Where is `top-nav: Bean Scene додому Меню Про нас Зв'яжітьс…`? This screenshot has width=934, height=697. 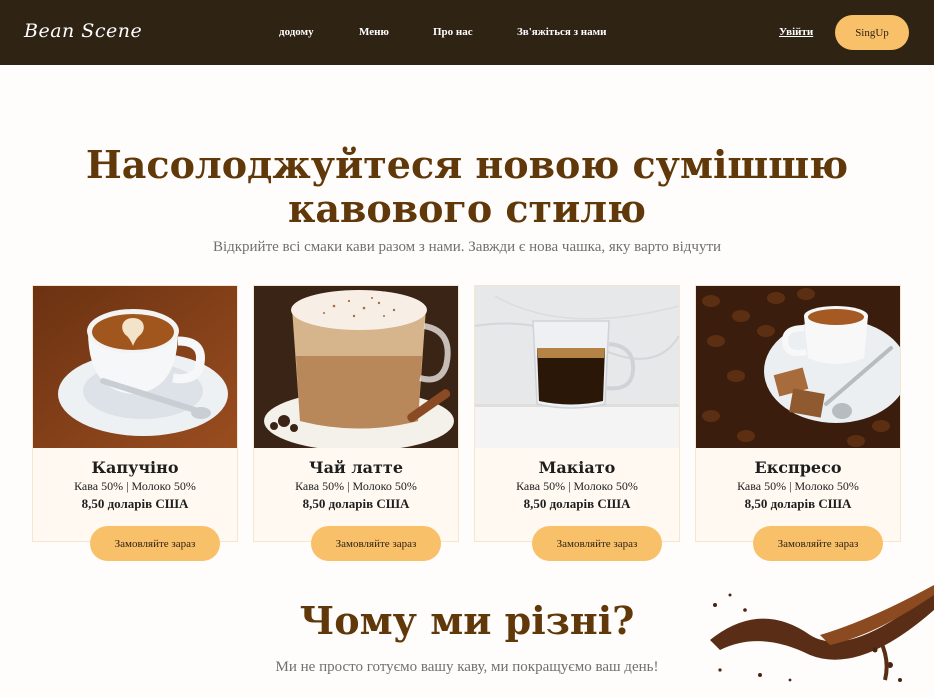 top-nav: Bean Scene додому Меню Про нас Зв'яжітьс… is located at coordinates (467, 32).